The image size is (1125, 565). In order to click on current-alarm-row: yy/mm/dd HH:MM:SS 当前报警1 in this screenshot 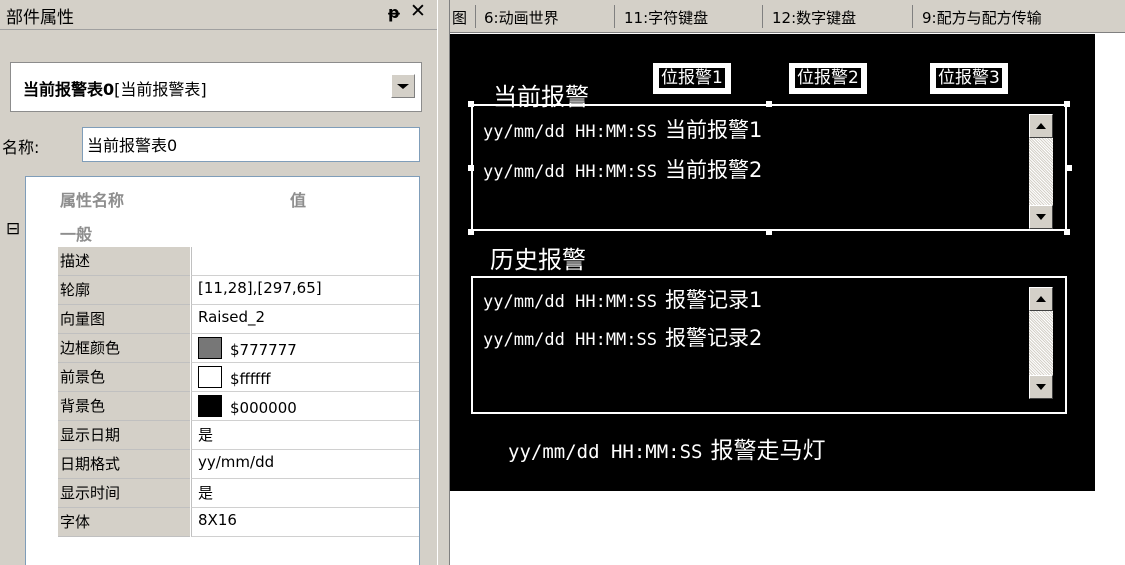, I will do `click(622, 129)`.